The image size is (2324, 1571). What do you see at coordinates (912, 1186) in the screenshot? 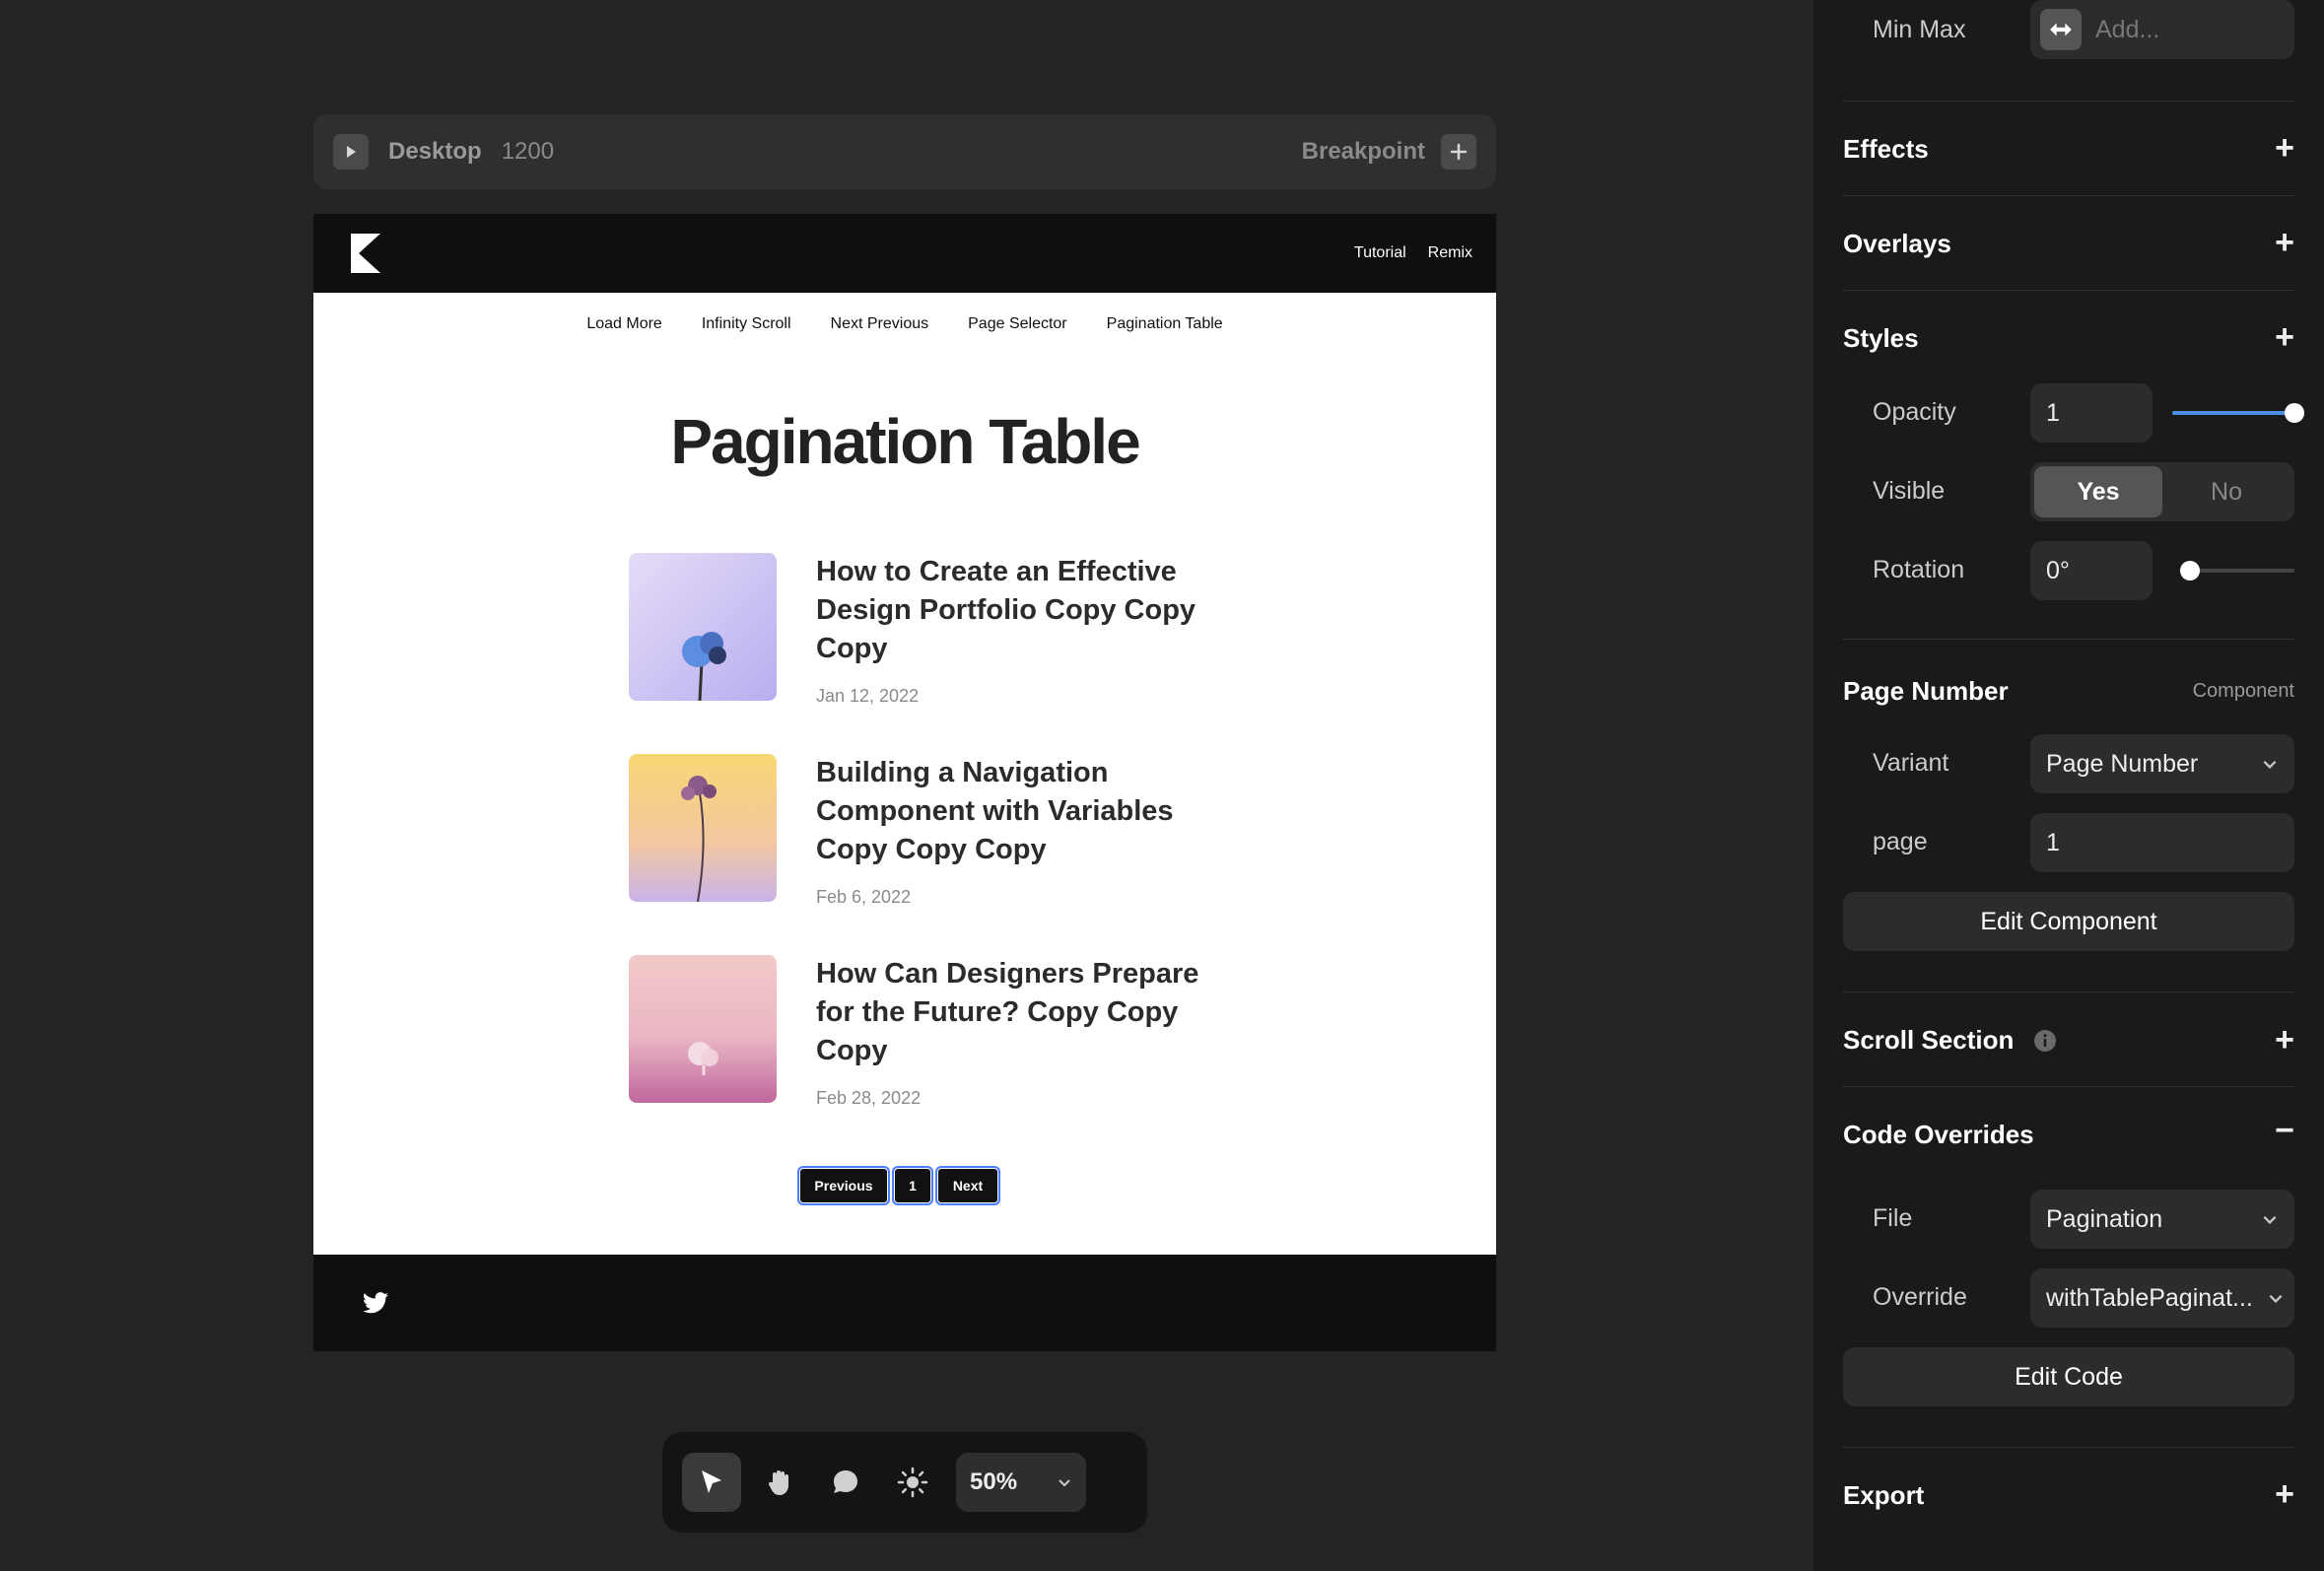
I see `page-number-button: 1` at bounding box center [912, 1186].